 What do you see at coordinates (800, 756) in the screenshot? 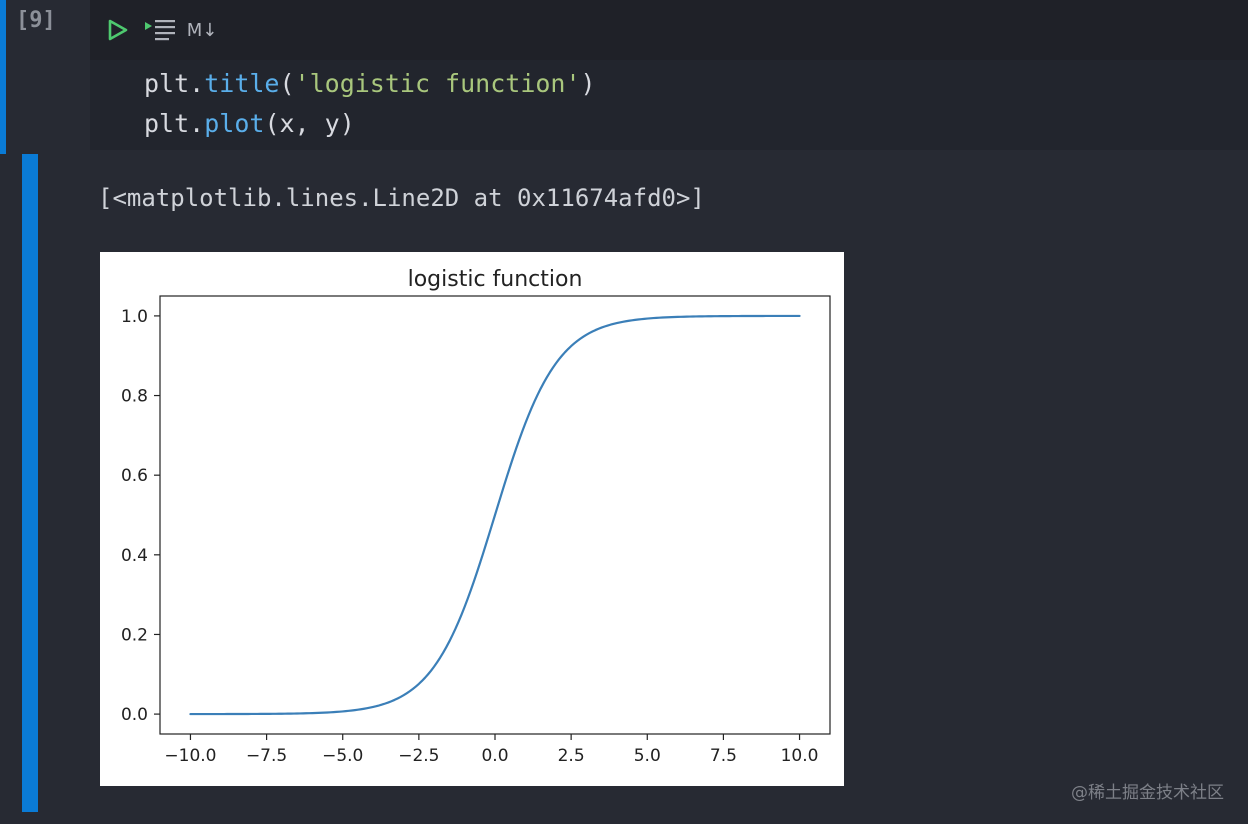
I see `x-tick-label: 10.0` at bounding box center [800, 756].